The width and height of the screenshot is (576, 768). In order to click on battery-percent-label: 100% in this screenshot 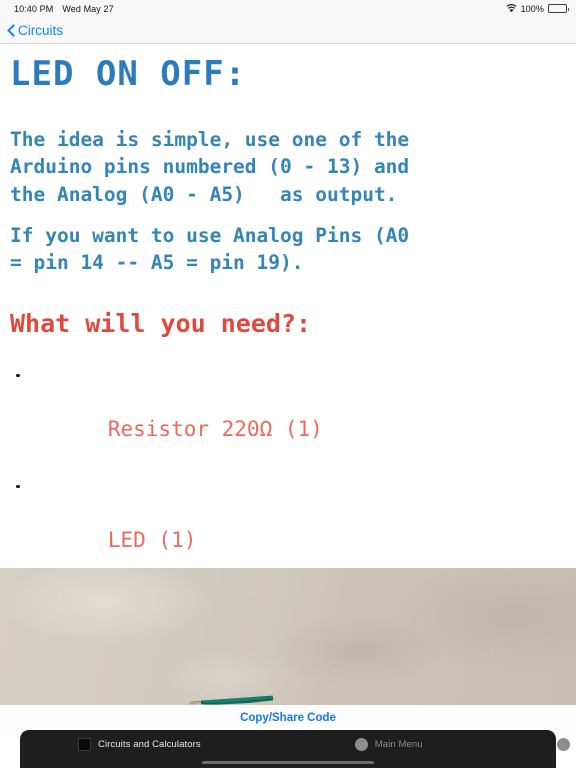, I will do `click(532, 8)`.